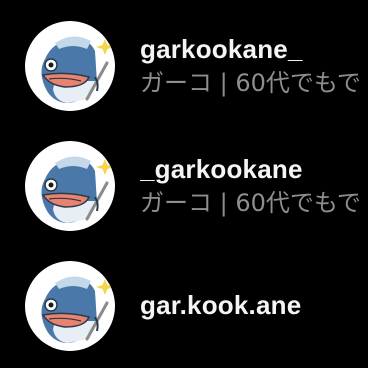 This screenshot has height=368, width=368. What do you see at coordinates (221, 305) in the screenshot?
I see `username: gar.kook.ane` at bounding box center [221, 305].